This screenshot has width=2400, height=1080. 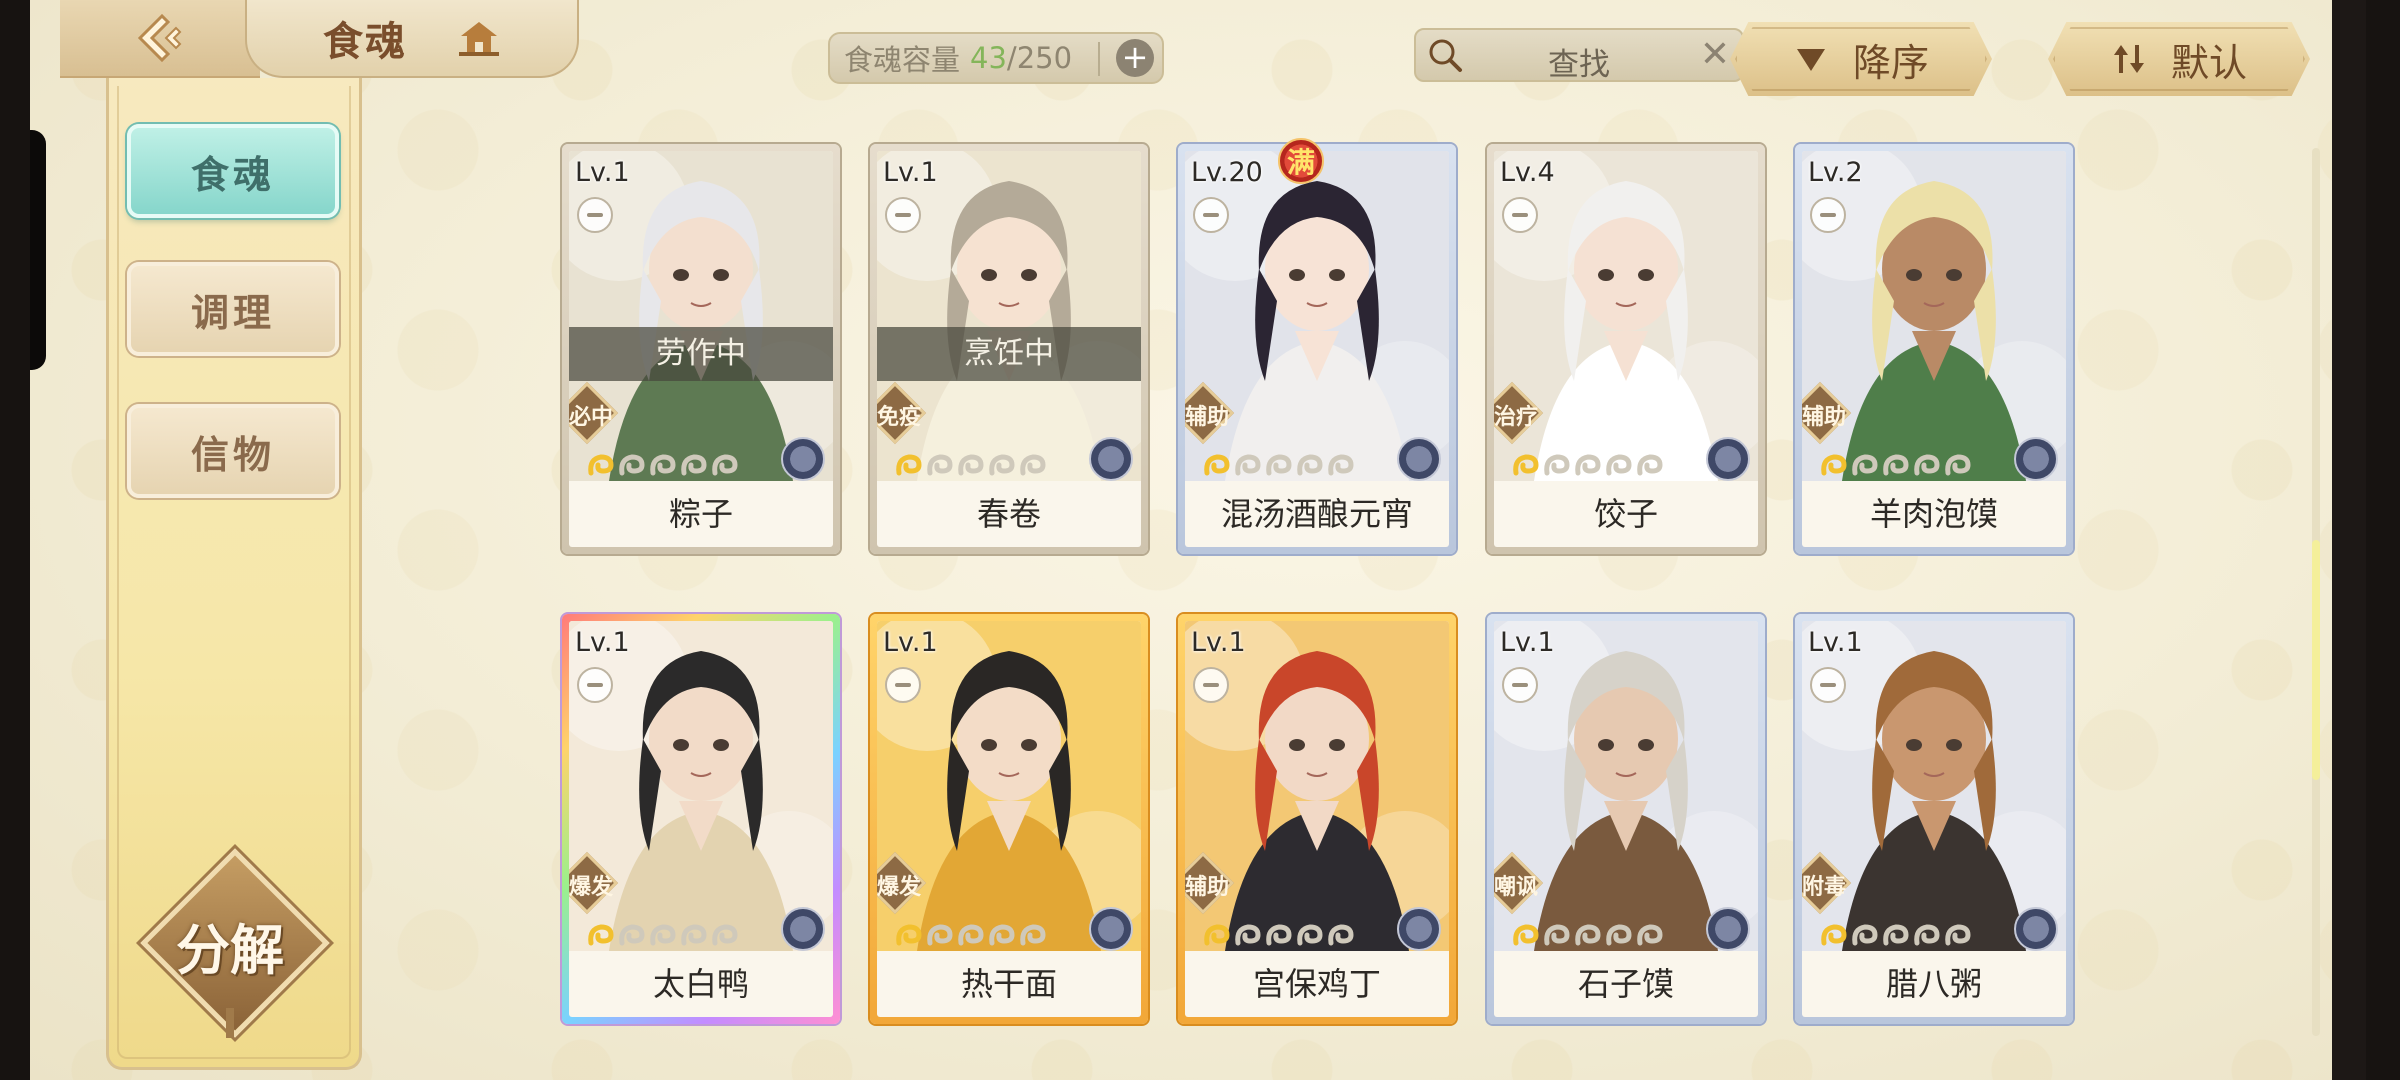 I want to click on search-label: 查找, so click(x=1579, y=65).